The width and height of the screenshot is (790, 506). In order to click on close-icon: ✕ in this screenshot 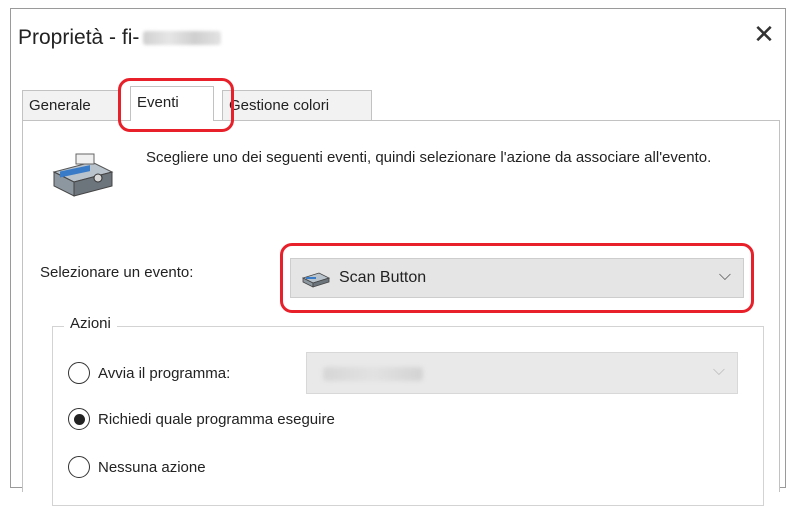, I will do `click(764, 33)`.